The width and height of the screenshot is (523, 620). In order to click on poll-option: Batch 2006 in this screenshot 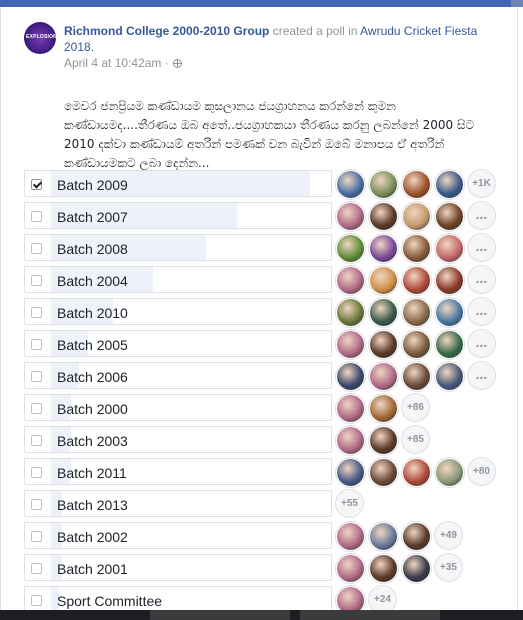, I will do `click(178, 375)`.